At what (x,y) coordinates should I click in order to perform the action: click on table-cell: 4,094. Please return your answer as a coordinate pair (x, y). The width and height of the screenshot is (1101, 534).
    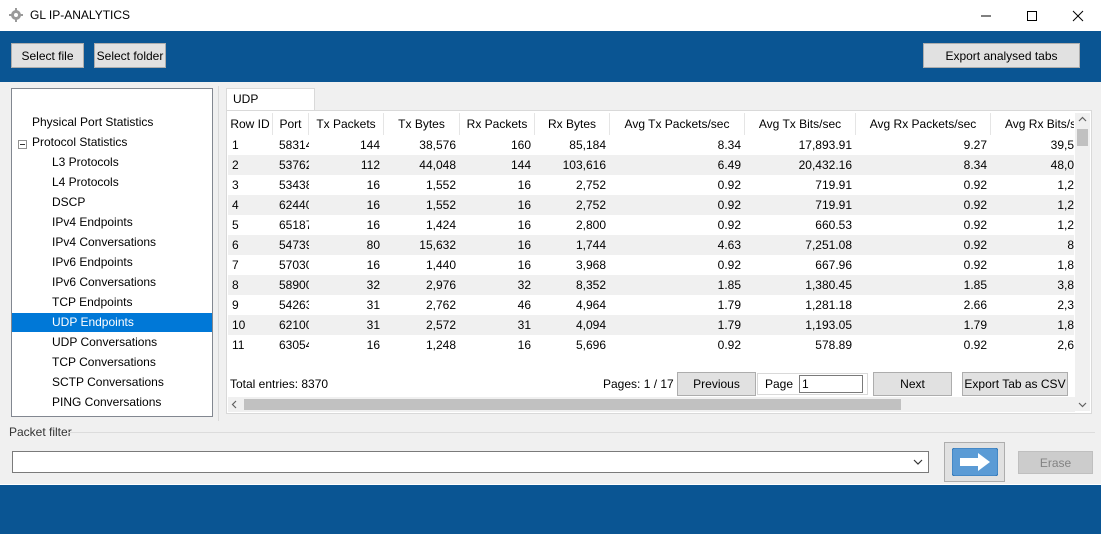
    Looking at the image, I should click on (590, 325).